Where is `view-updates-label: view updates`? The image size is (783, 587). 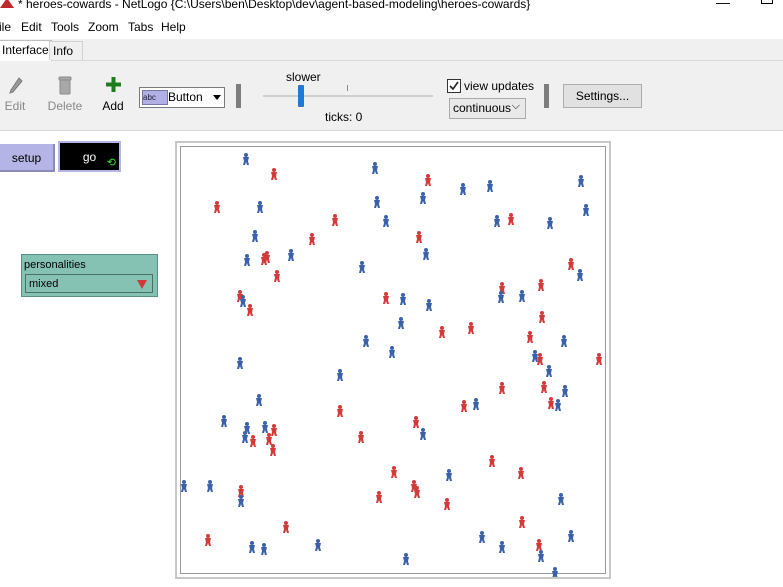
view-updates-label: view updates is located at coordinates (499, 86).